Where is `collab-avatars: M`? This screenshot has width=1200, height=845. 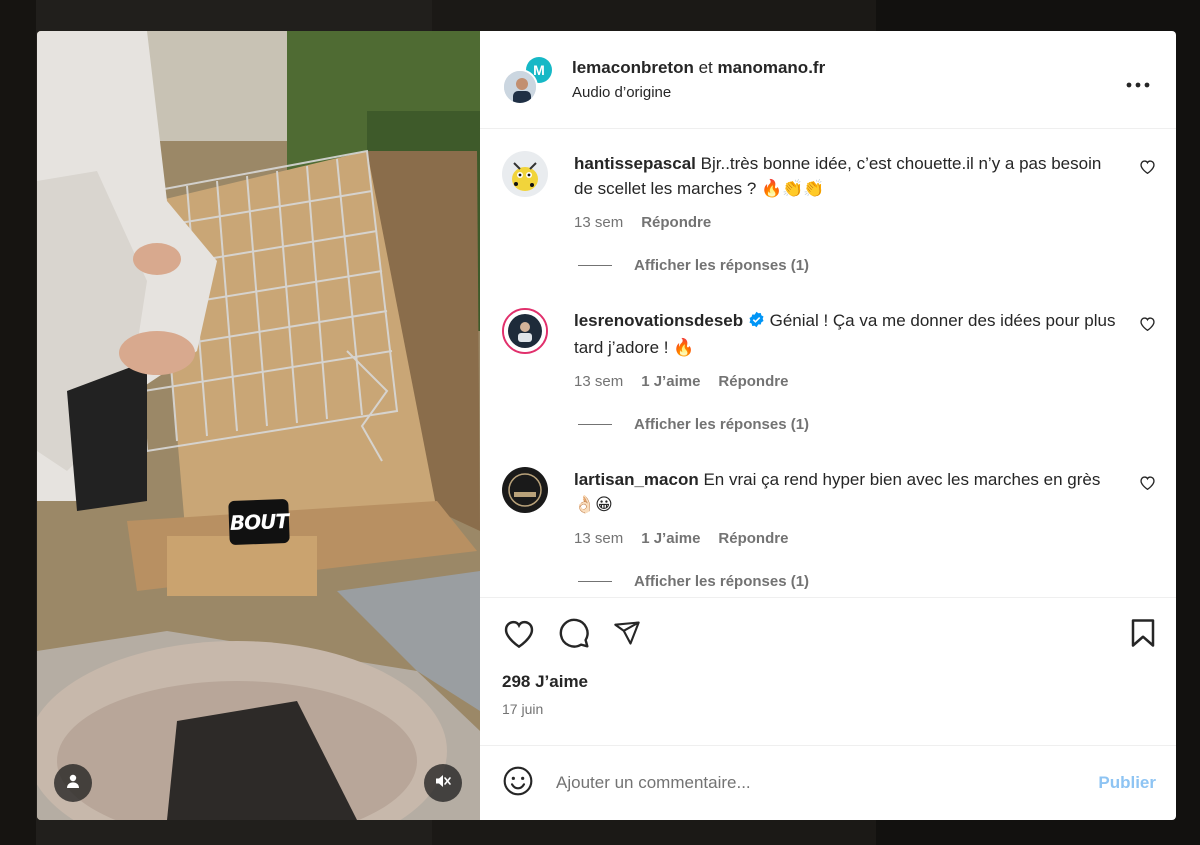
collab-avatars: M is located at coordinates (527, 80).